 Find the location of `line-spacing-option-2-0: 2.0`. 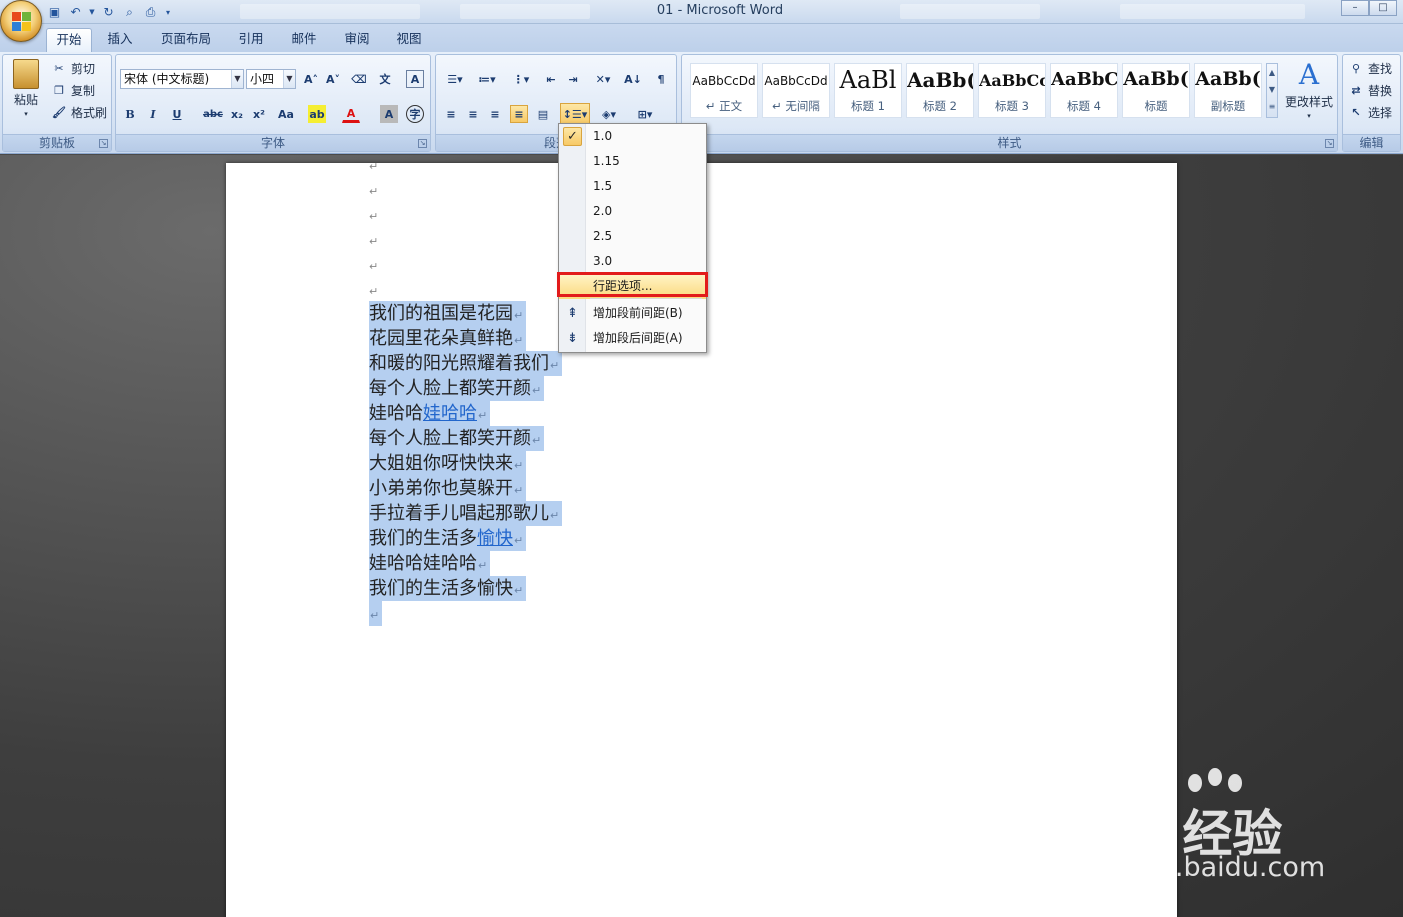

line-spacing-option-2-0: 2.0 is located at coordinates (632, 211).